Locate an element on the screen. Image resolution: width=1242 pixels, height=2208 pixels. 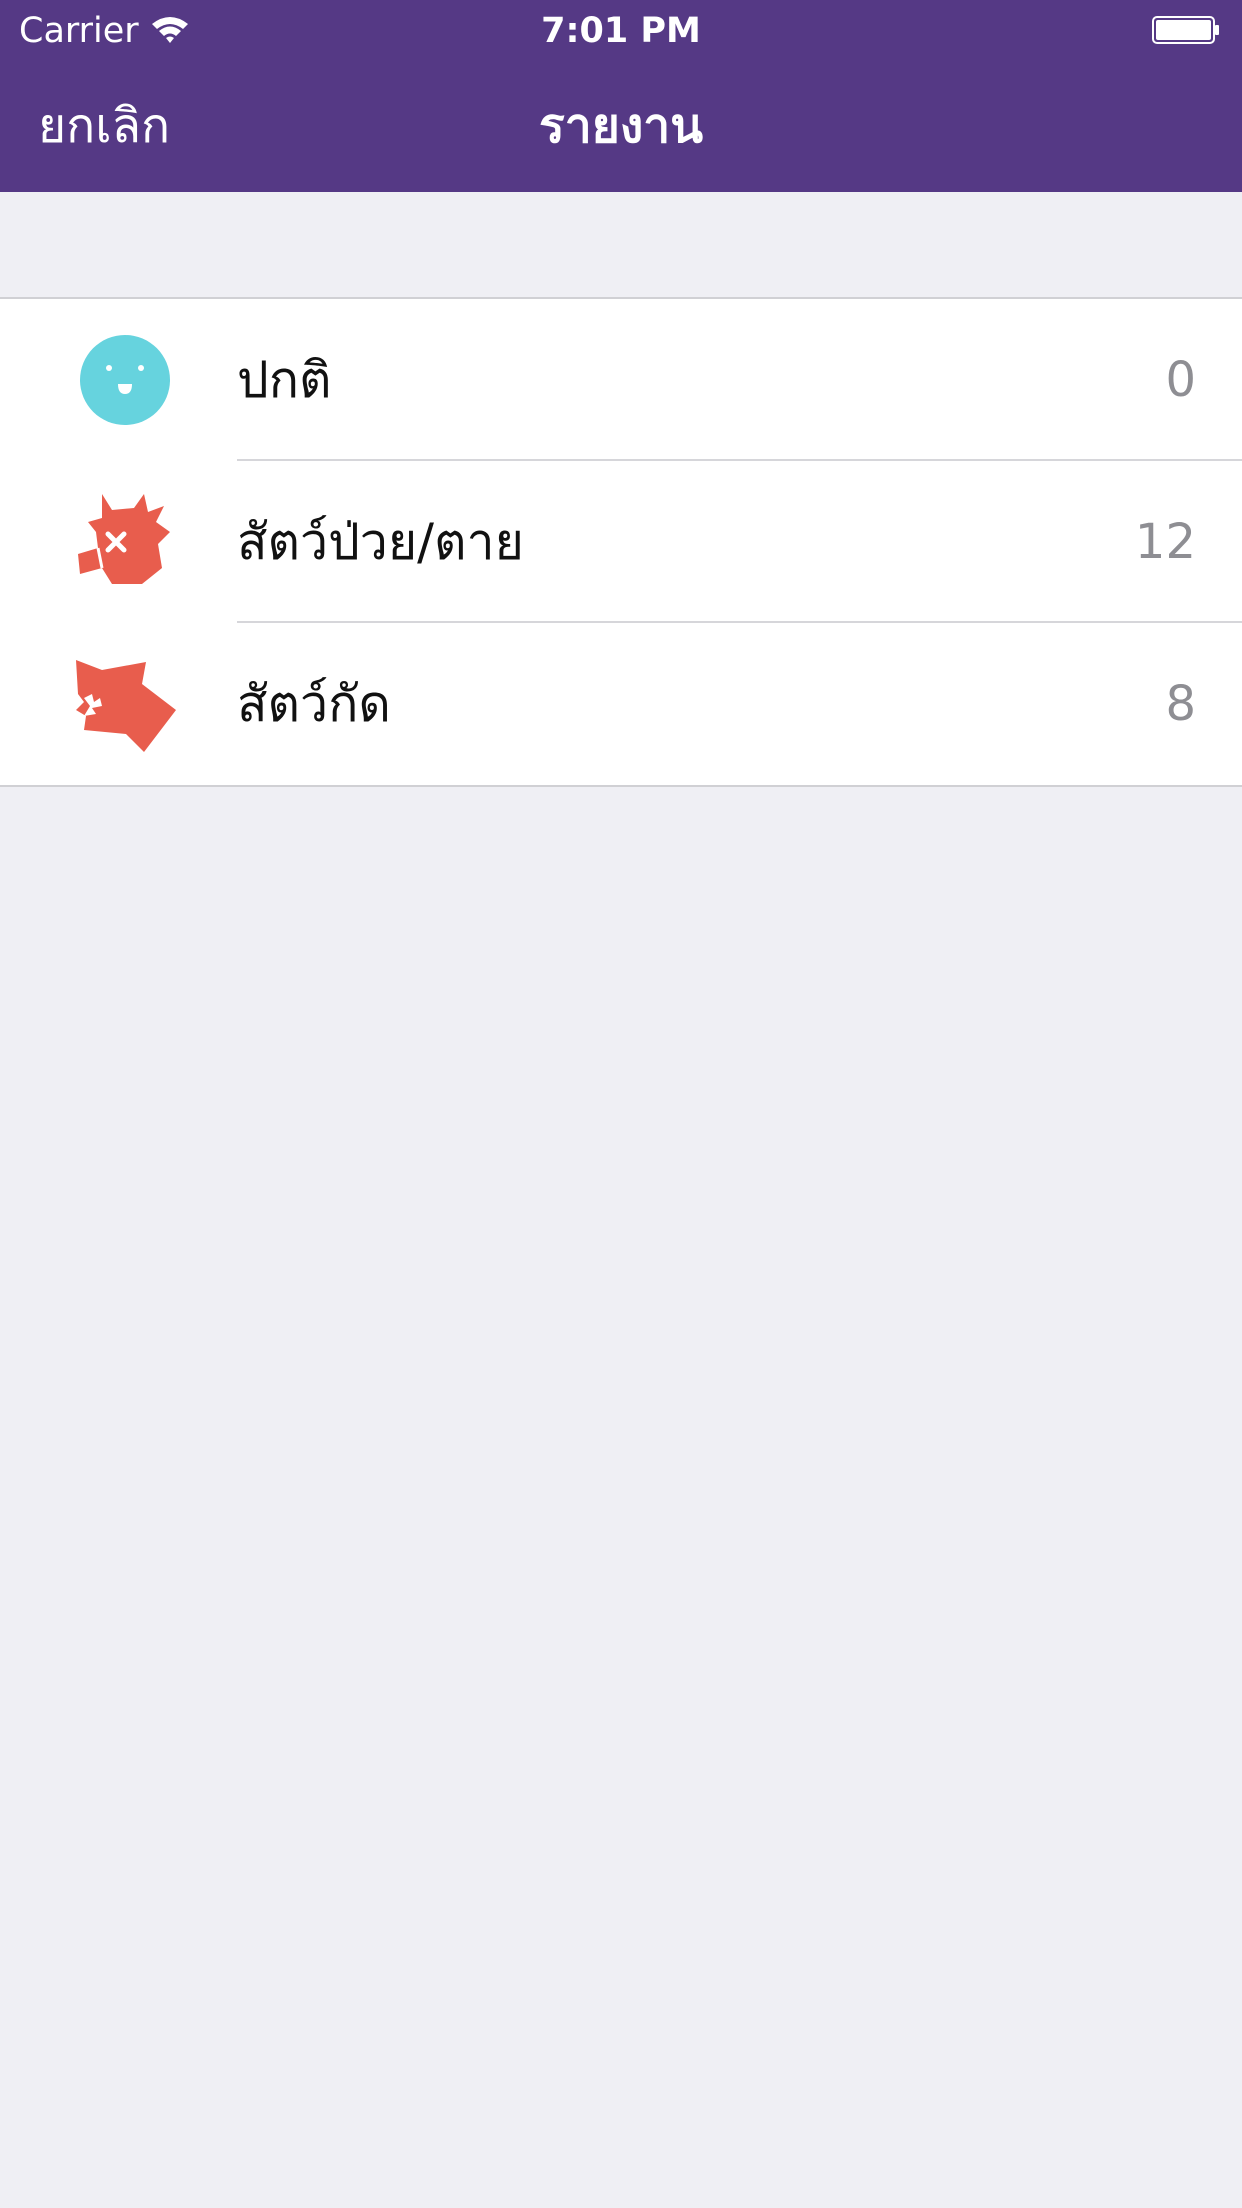
biting-animal-icon is located at coordinates (126, 706).